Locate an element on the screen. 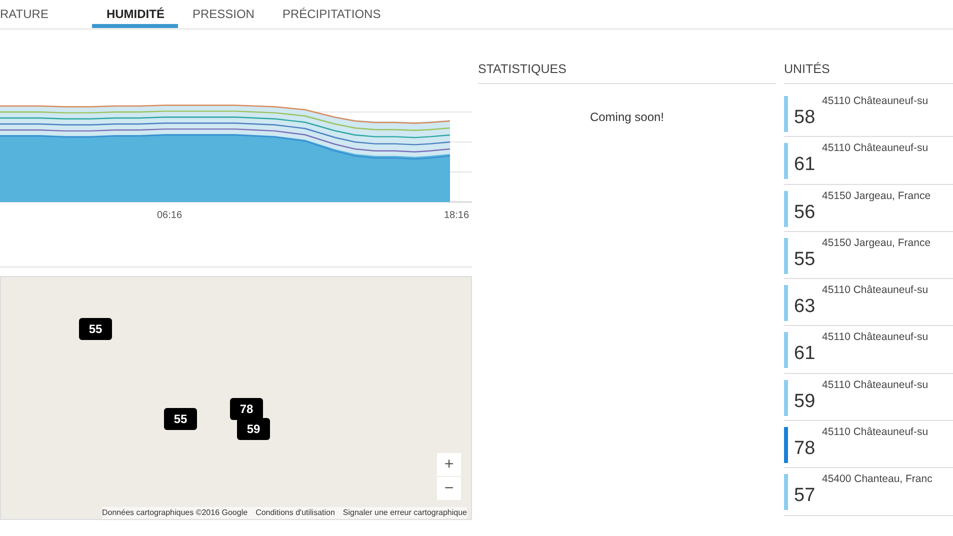 The image size is (953, 536). unit-row: 55 45150 Jargeau, France is located at coordinates (868, 256).